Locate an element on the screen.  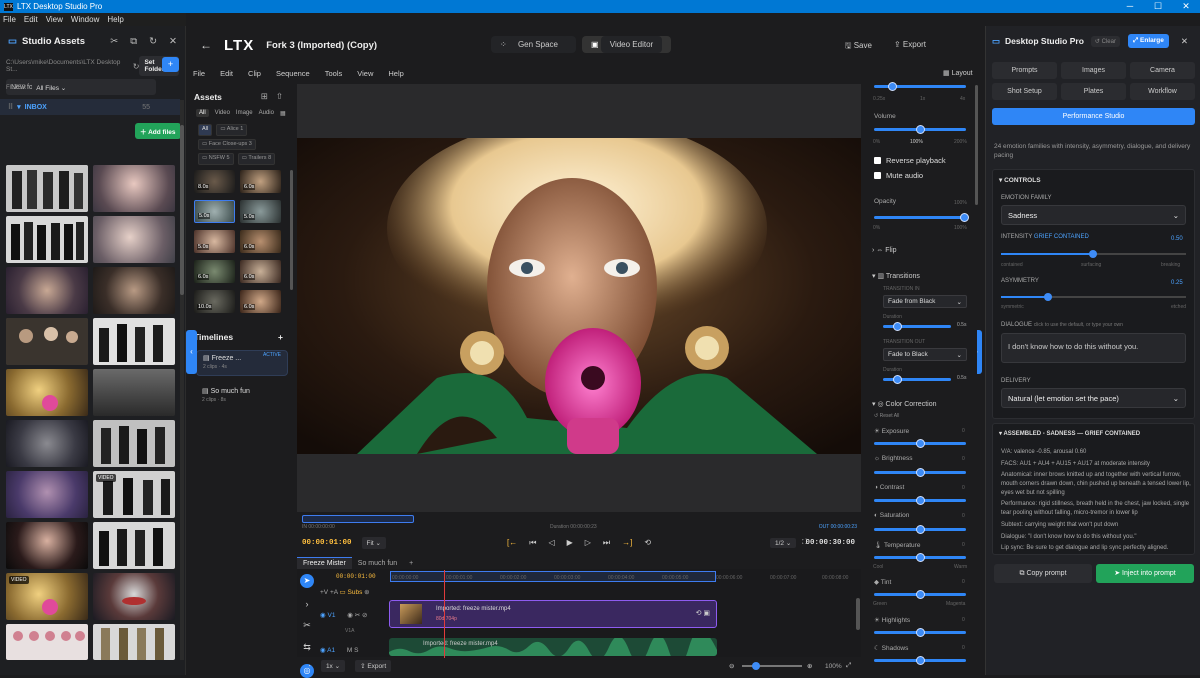
contrast-slider is located at coordinates (920, 500).